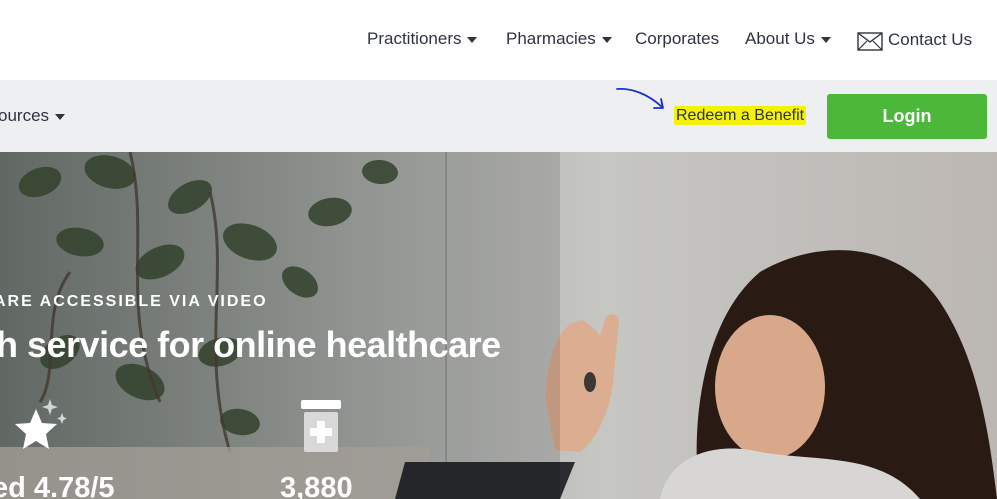 Image resolution: width=997 pixels, height=499 pixels. I want to click on redeem-label: Redeem a Benefit, so click(740, 115).